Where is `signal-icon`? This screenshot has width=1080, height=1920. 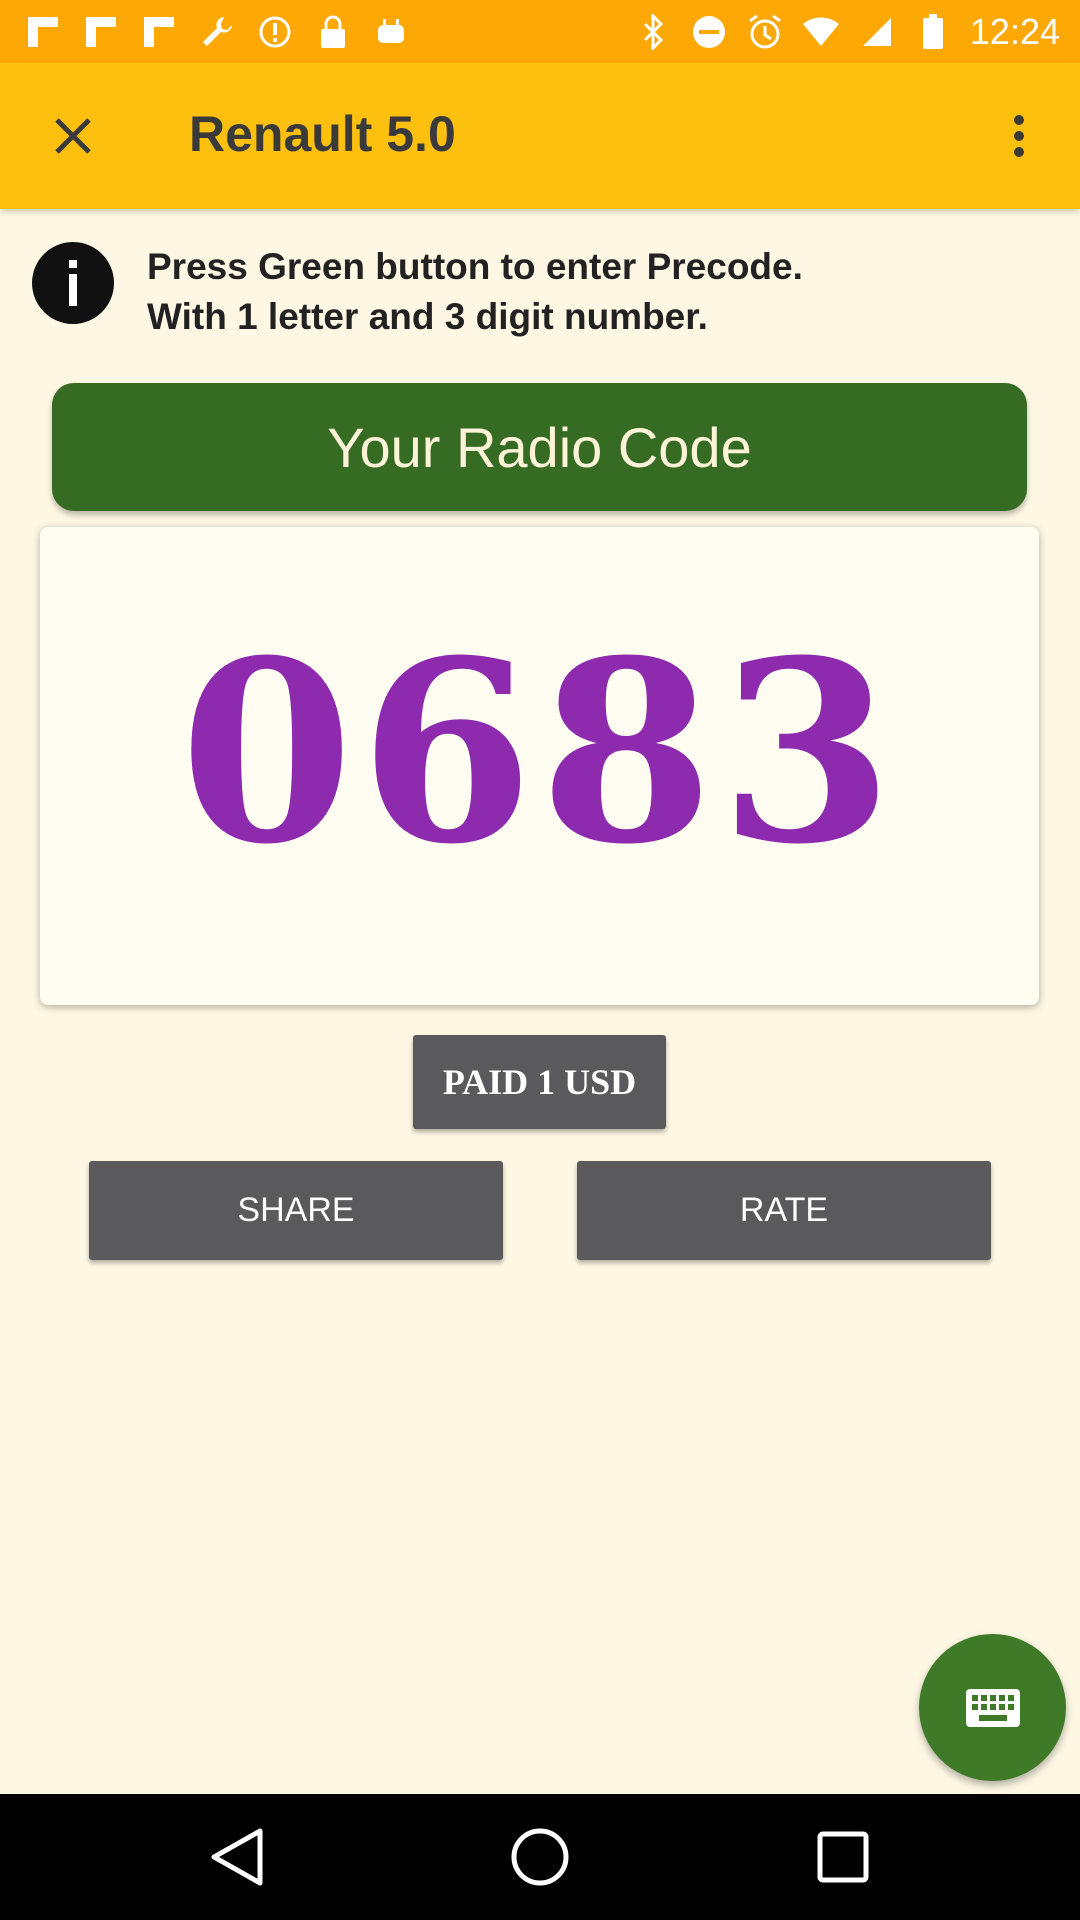 signal-icon is located at coordinates (877, 32).